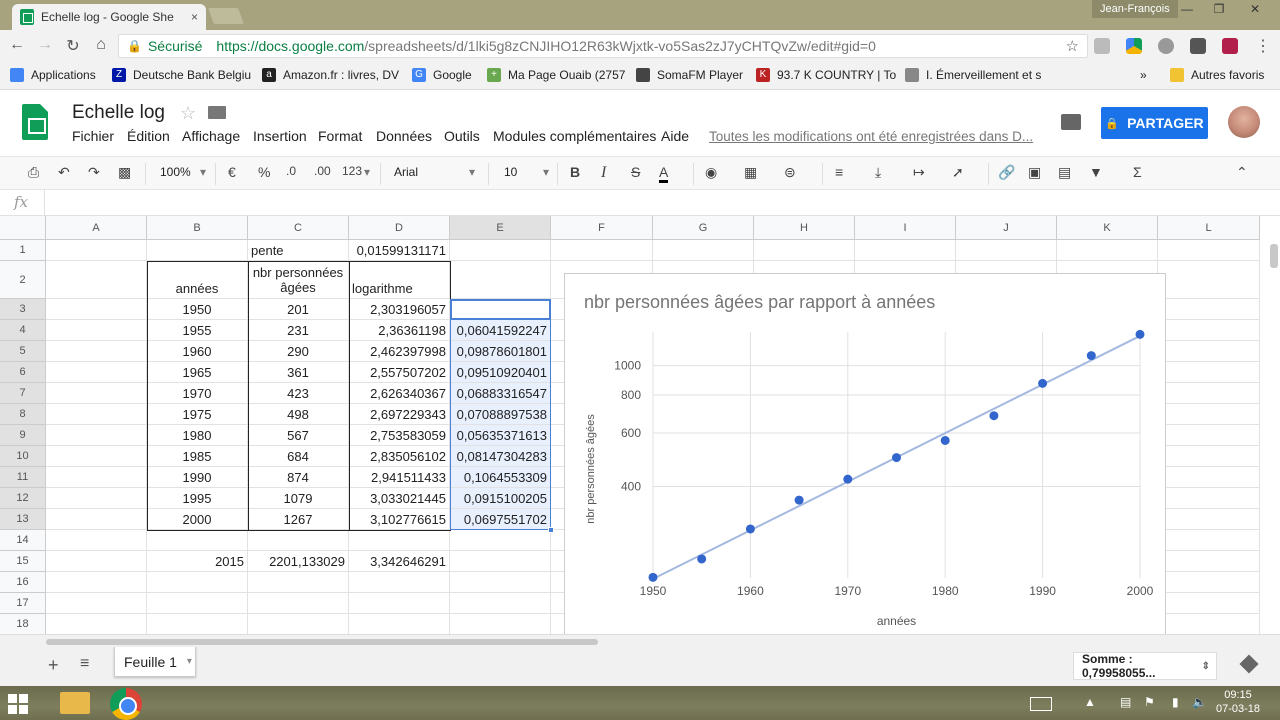 The image size is (1280, 720). Describe the element at coordinates (1072, 46) in the screenshot. I see `bookmark-star-icon: ☆` at that location.